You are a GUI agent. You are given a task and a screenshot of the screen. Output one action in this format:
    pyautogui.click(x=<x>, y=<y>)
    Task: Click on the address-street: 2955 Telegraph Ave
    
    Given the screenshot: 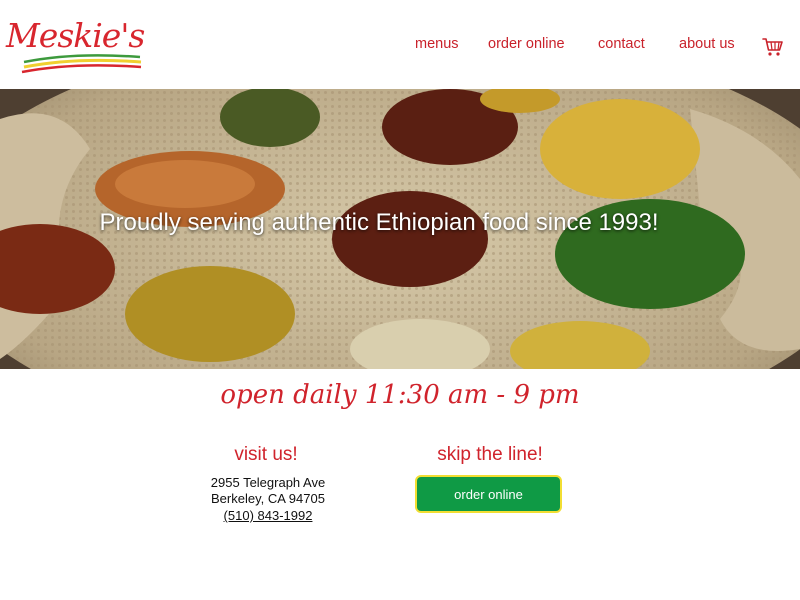 What is the action you would take?
    pyautogui.click(x=268, y=482)
    